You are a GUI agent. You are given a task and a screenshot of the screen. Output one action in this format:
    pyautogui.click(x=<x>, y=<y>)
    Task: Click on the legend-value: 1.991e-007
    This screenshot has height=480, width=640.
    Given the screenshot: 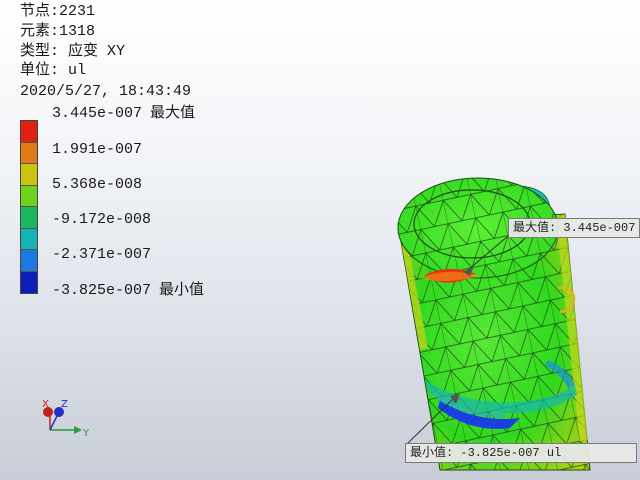 What is the action you would take?
    pyautogui.click(x=97, y=149)
    